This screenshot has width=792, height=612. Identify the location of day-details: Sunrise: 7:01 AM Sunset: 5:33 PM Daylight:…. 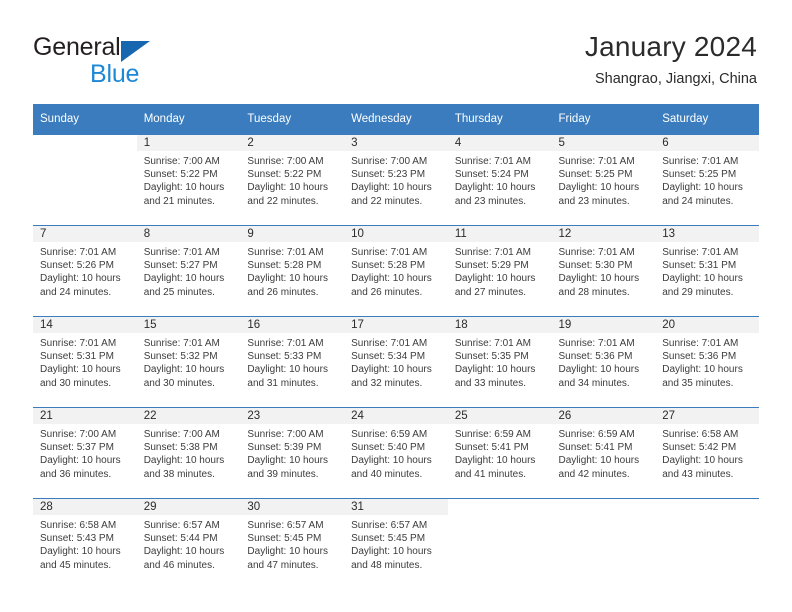
(292, 361).